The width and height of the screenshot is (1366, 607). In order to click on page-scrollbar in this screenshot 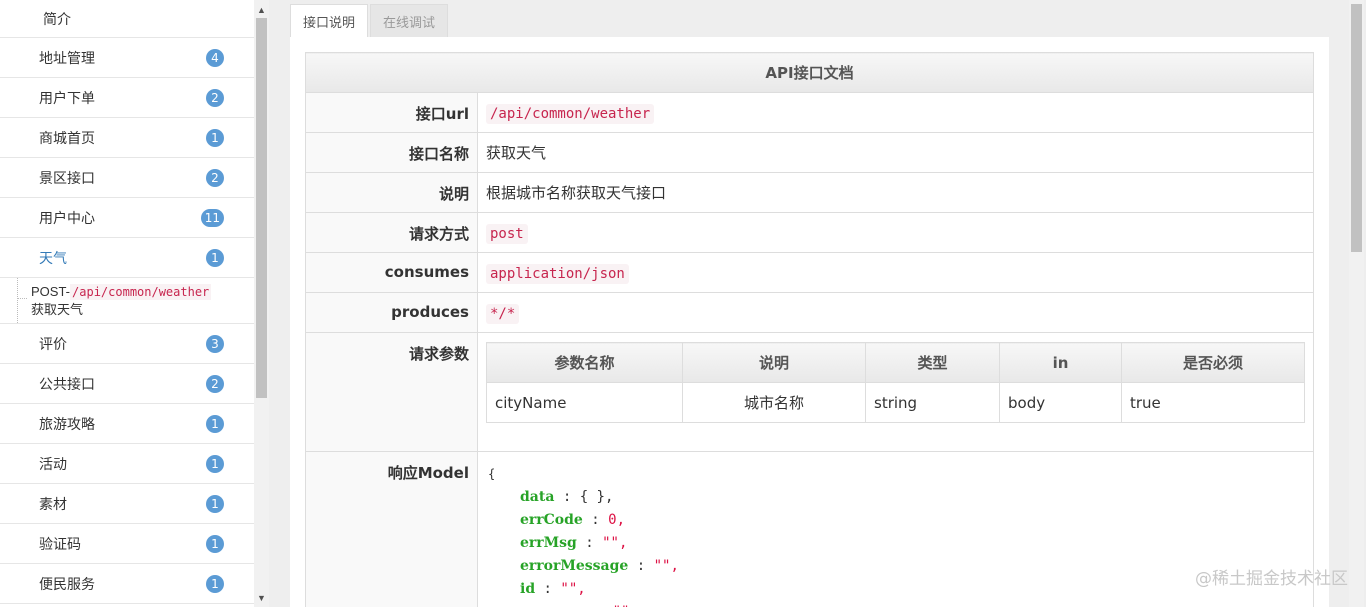, I will do `click(1356, 303)`.